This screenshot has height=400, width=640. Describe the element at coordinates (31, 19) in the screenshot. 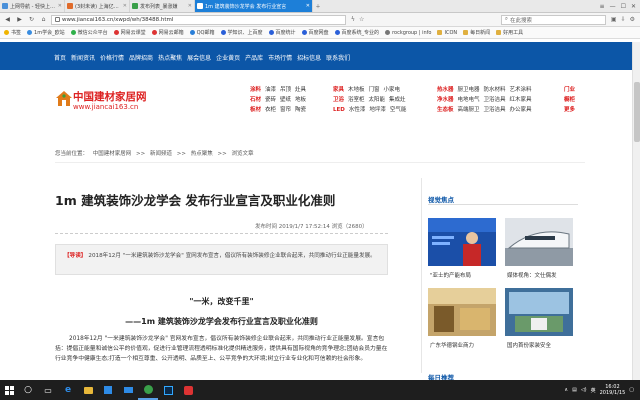

I see `refresh-button: ↻` at that location.